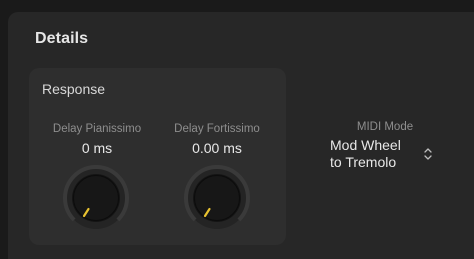  Describe the element at coordinates (97, 129) in the screenshot. I see `delay-pianissimo-label: Delay Pianissimo` at that location.